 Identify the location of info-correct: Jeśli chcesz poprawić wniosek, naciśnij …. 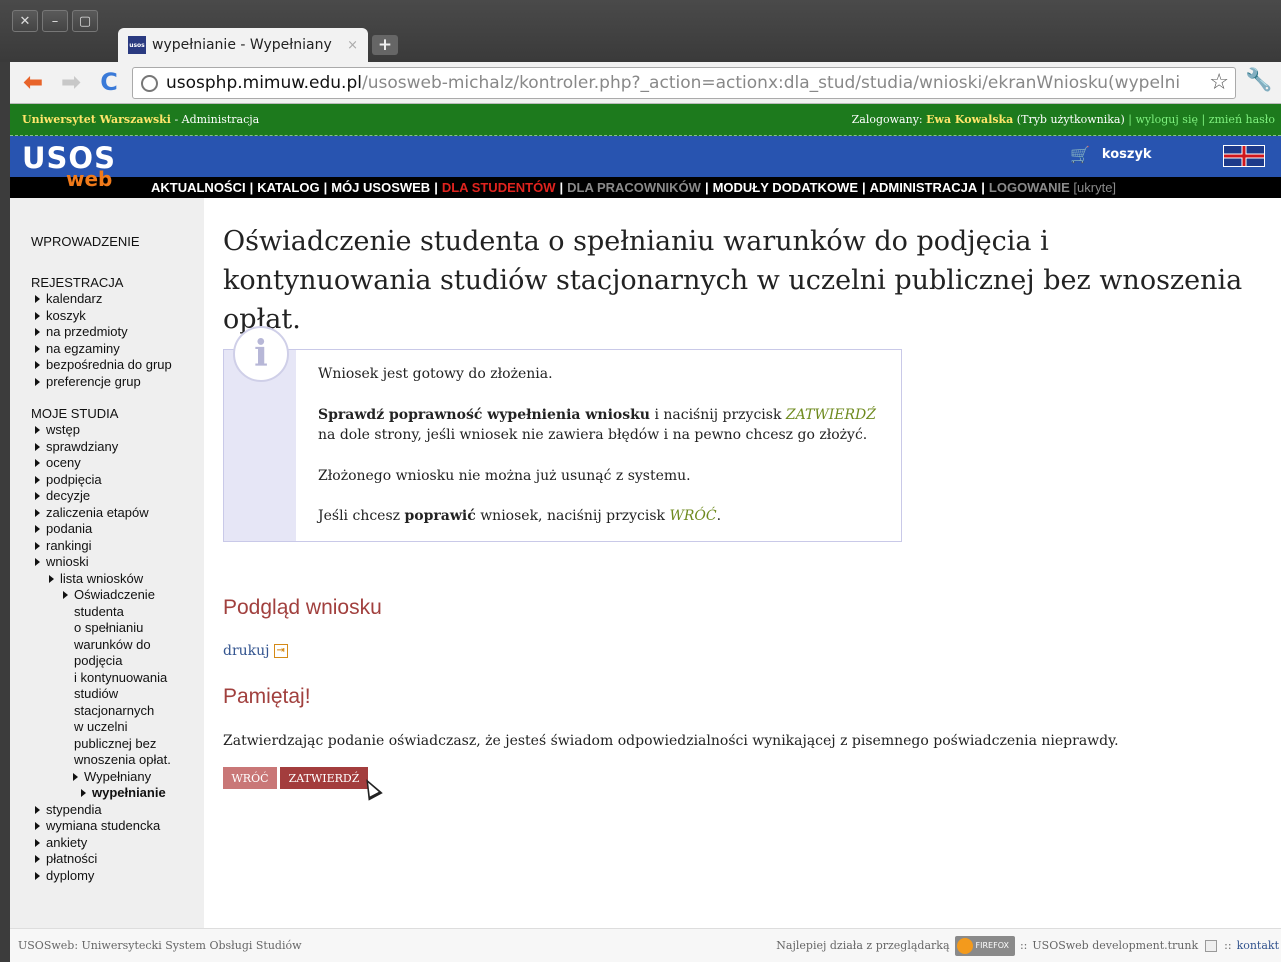
(603, 516).